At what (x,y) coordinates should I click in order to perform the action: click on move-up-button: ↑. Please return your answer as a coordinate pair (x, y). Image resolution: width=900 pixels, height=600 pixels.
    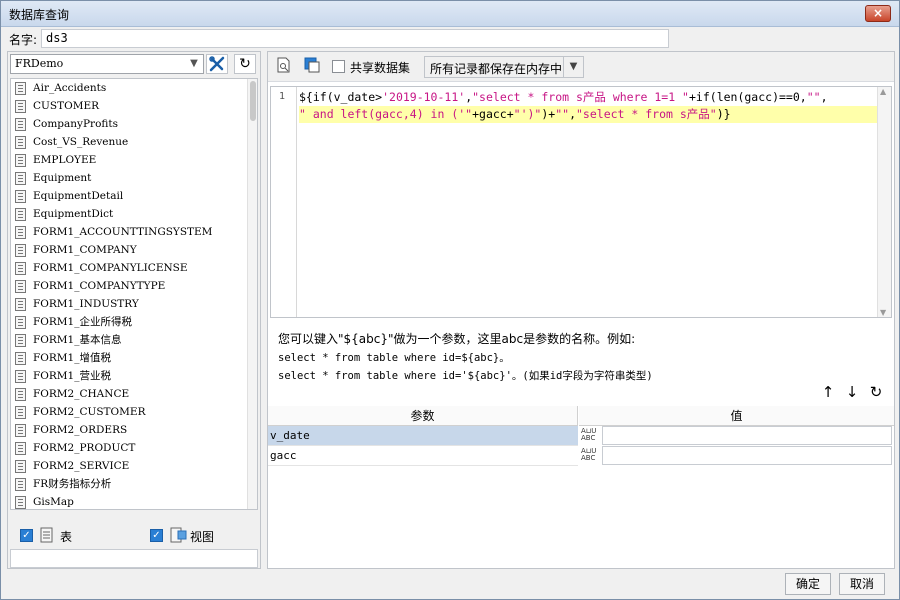
    Looking at the image, I should click on (828, 392).